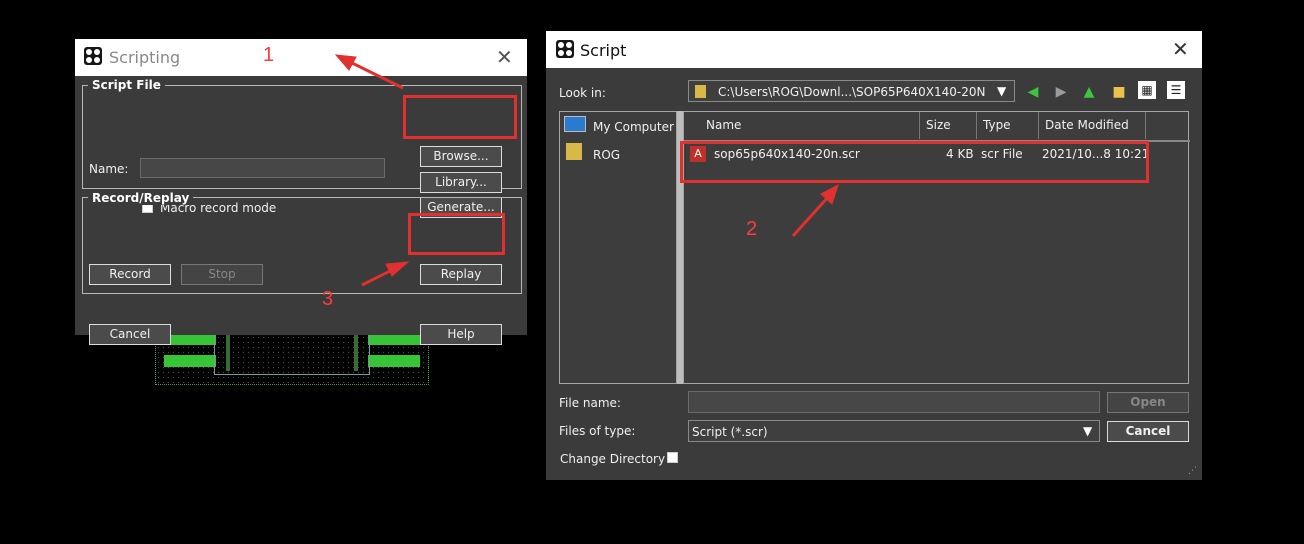  Describe the element at coordinates (752, 229) in the screenshot. I see `annotation-number-2: 2` at that location.